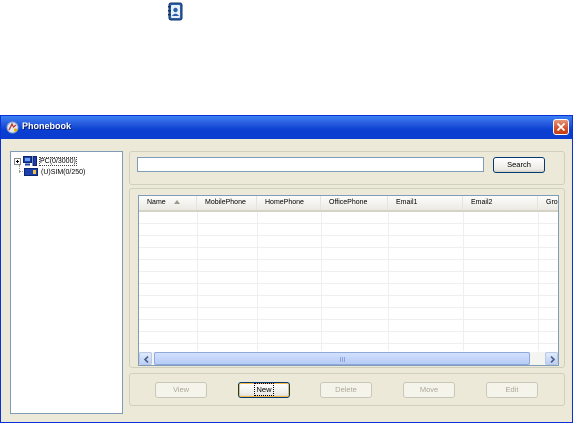 This screenshot has width=573, height=423. I want to click on chevron-left-icon, so click(146, 359).